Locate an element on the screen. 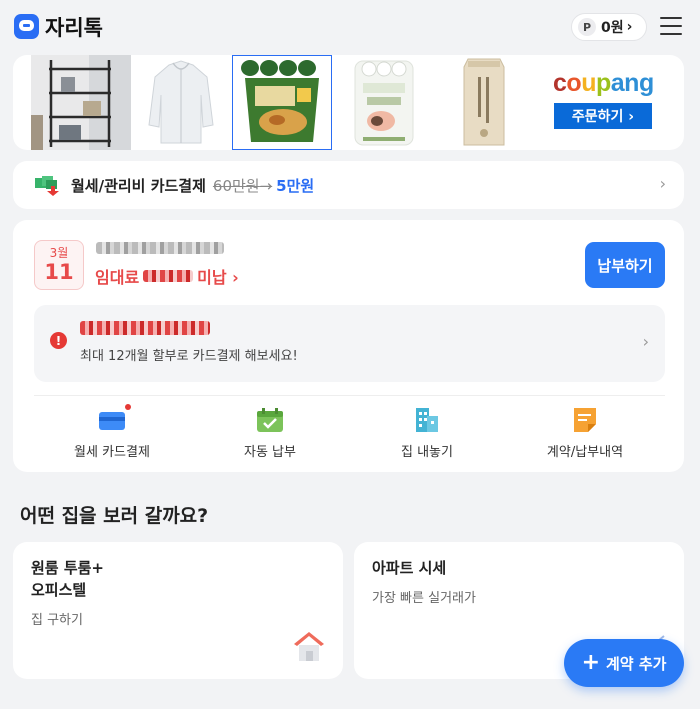  card-title: 아파트 시세 is located at coordinates (409, 568).